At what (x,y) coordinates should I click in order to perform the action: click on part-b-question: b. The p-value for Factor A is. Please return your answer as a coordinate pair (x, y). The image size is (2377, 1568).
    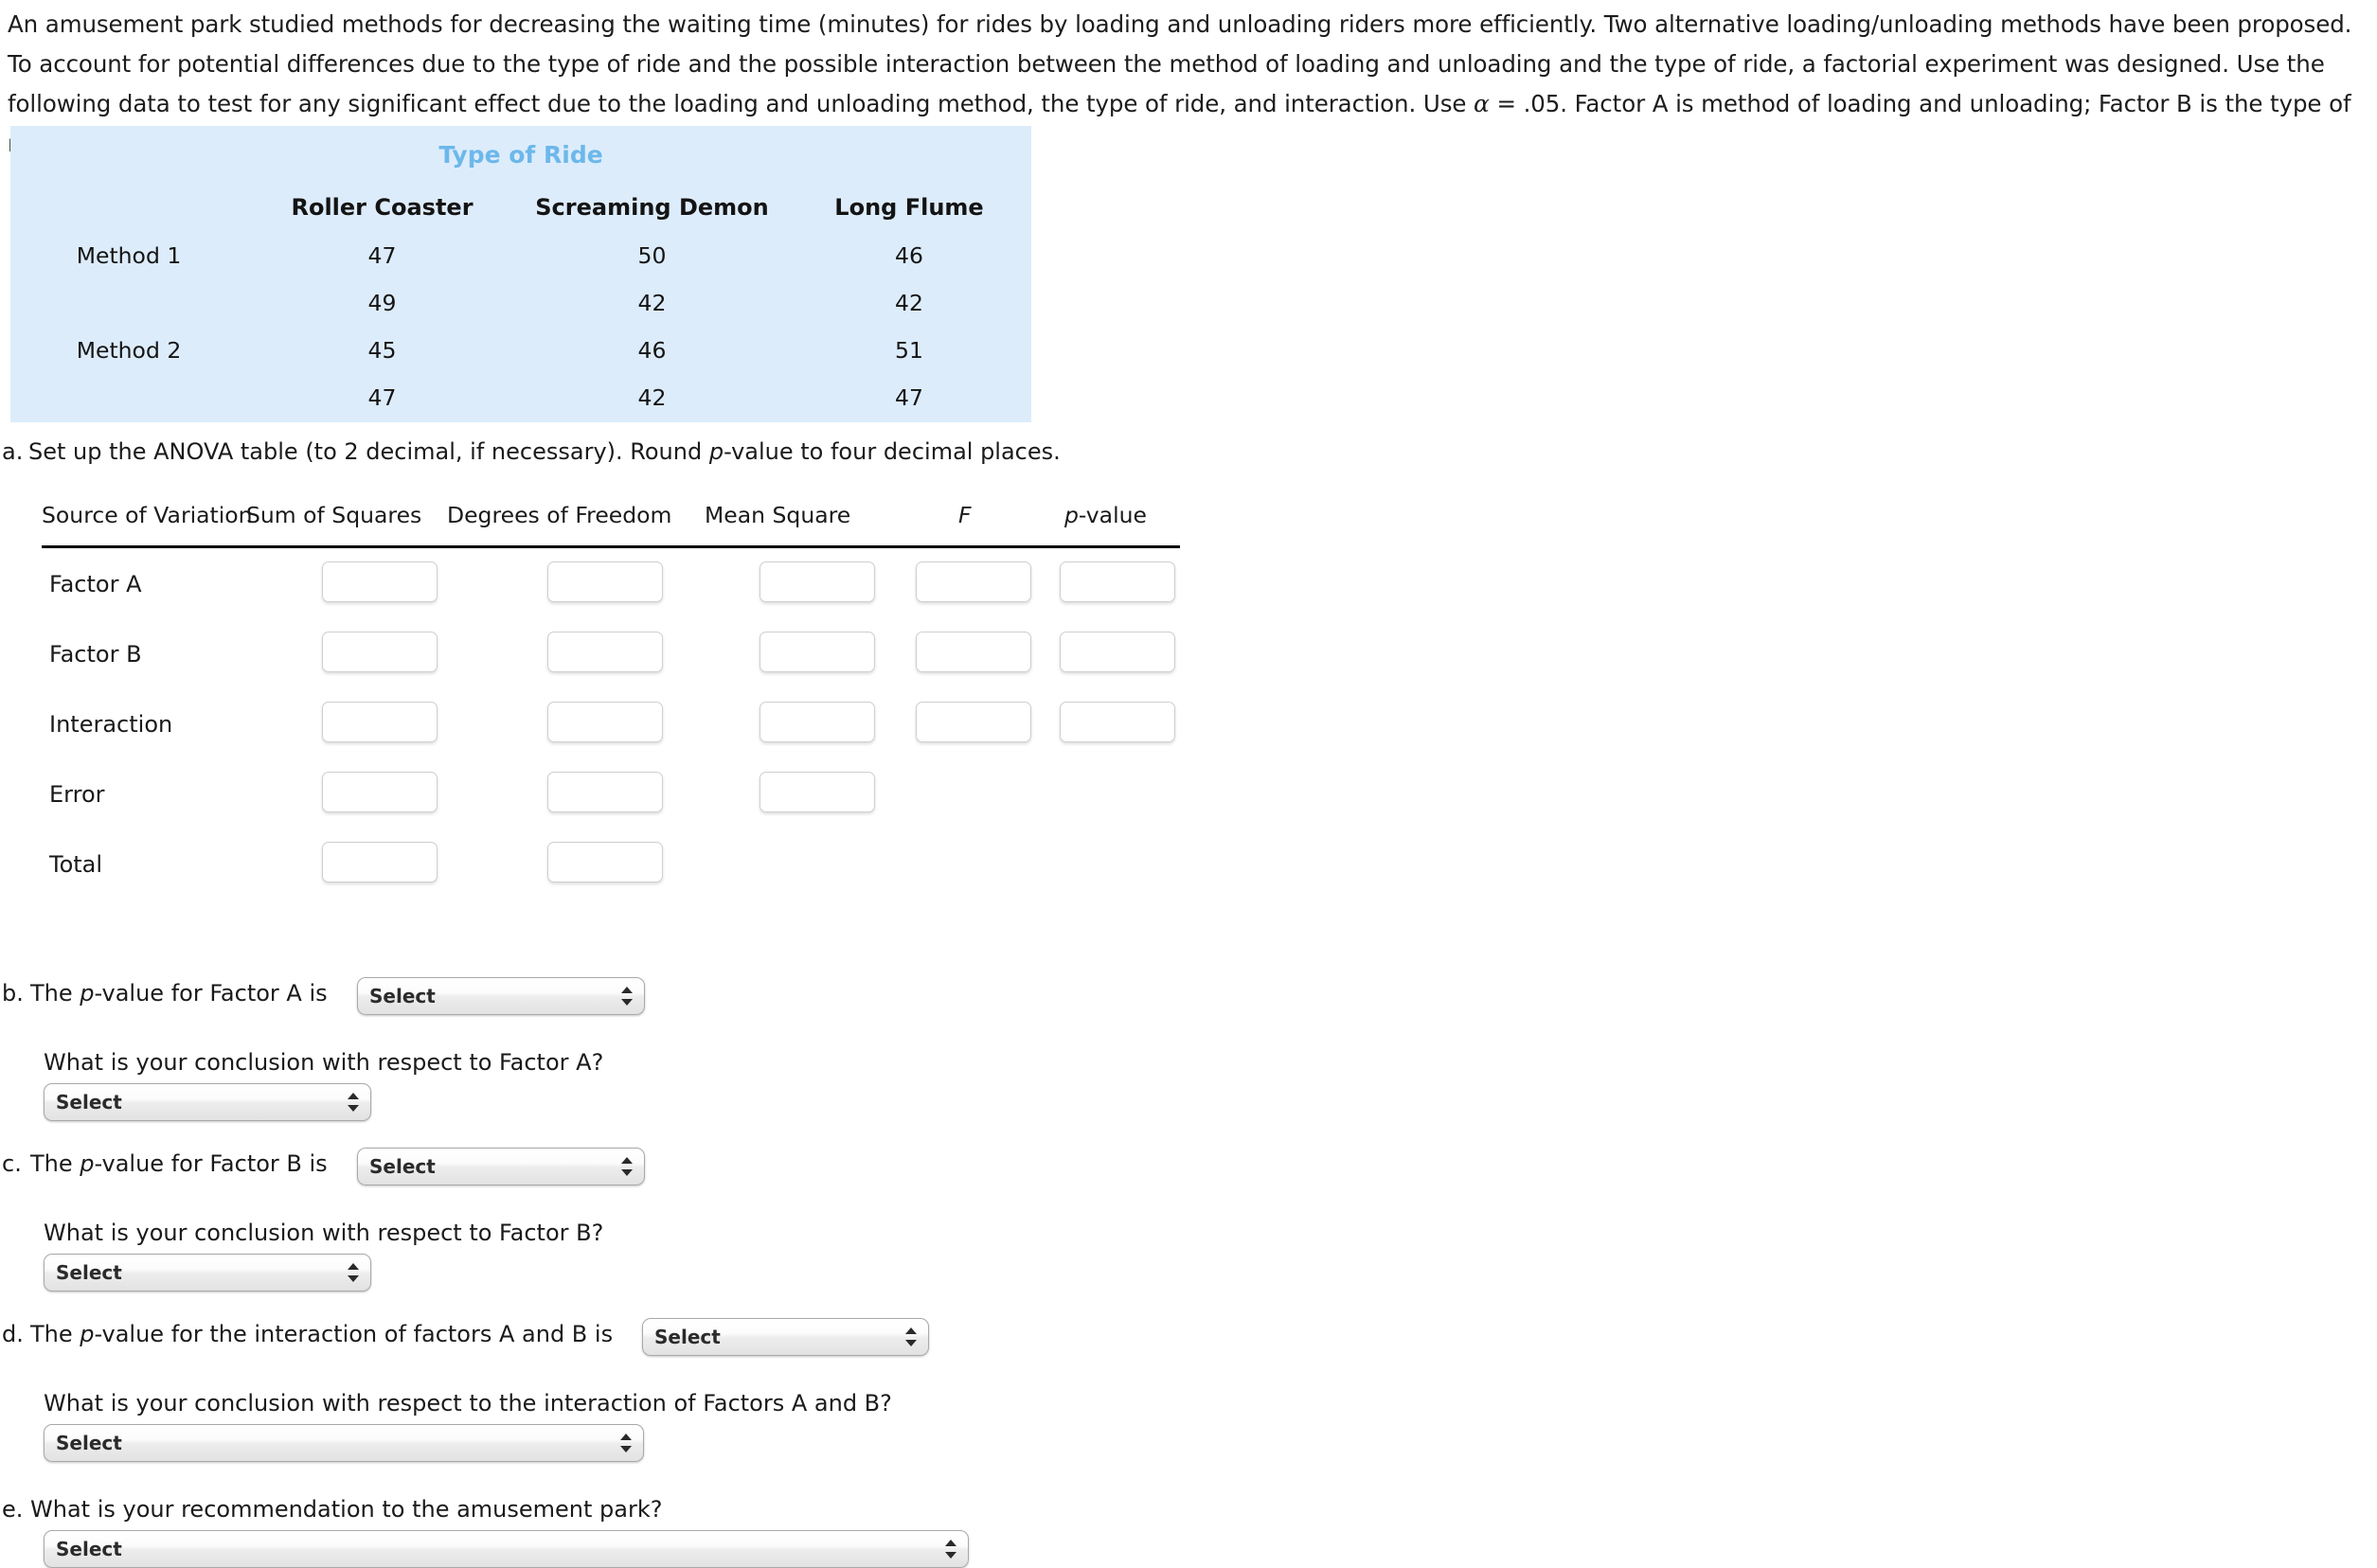
    Looking at the image, I should click on (165, 993).